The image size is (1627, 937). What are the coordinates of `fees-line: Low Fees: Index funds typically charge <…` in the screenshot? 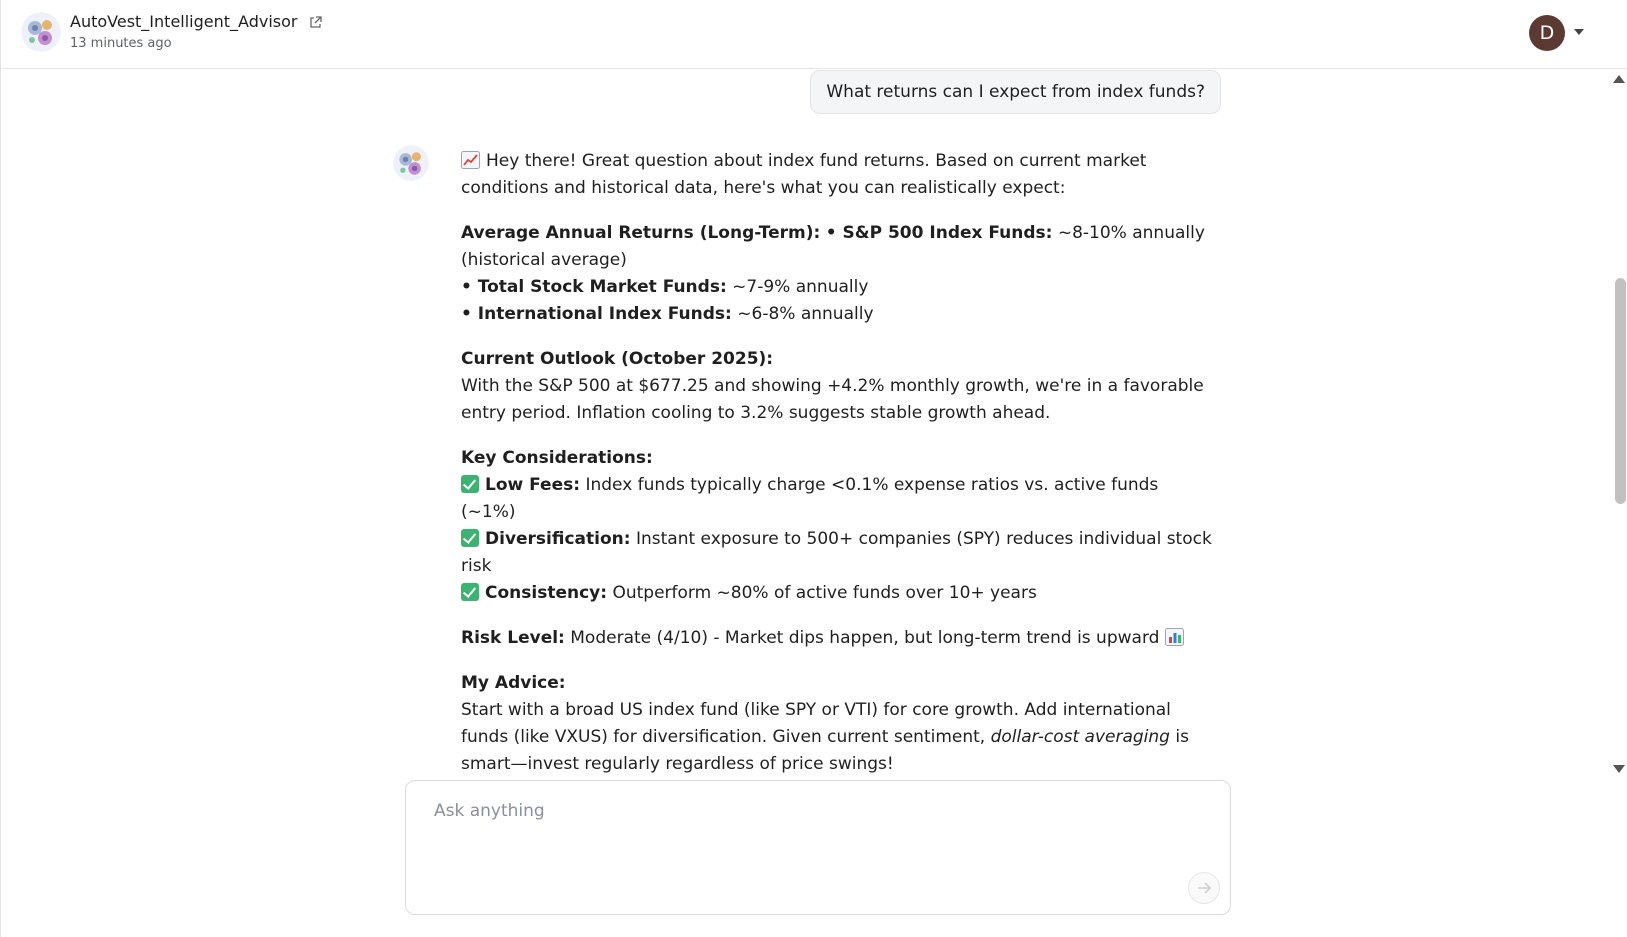 It's located at (837, 499).